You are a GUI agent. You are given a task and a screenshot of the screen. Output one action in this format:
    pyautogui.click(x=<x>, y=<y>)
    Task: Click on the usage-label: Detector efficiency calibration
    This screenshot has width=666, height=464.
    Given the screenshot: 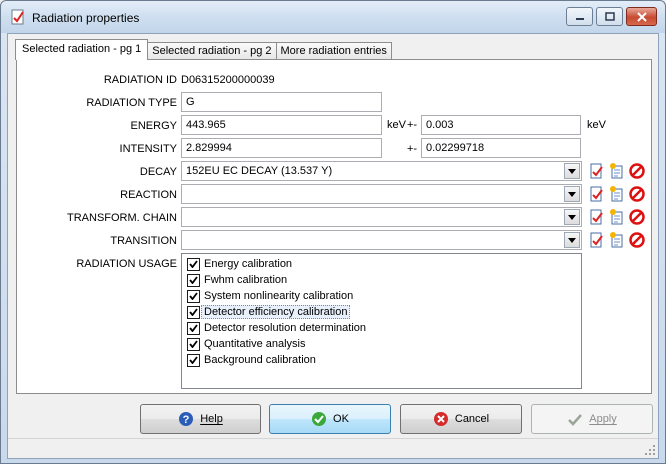 What is the action you would take?
    pyautogui.click(x=276, y=312)
    